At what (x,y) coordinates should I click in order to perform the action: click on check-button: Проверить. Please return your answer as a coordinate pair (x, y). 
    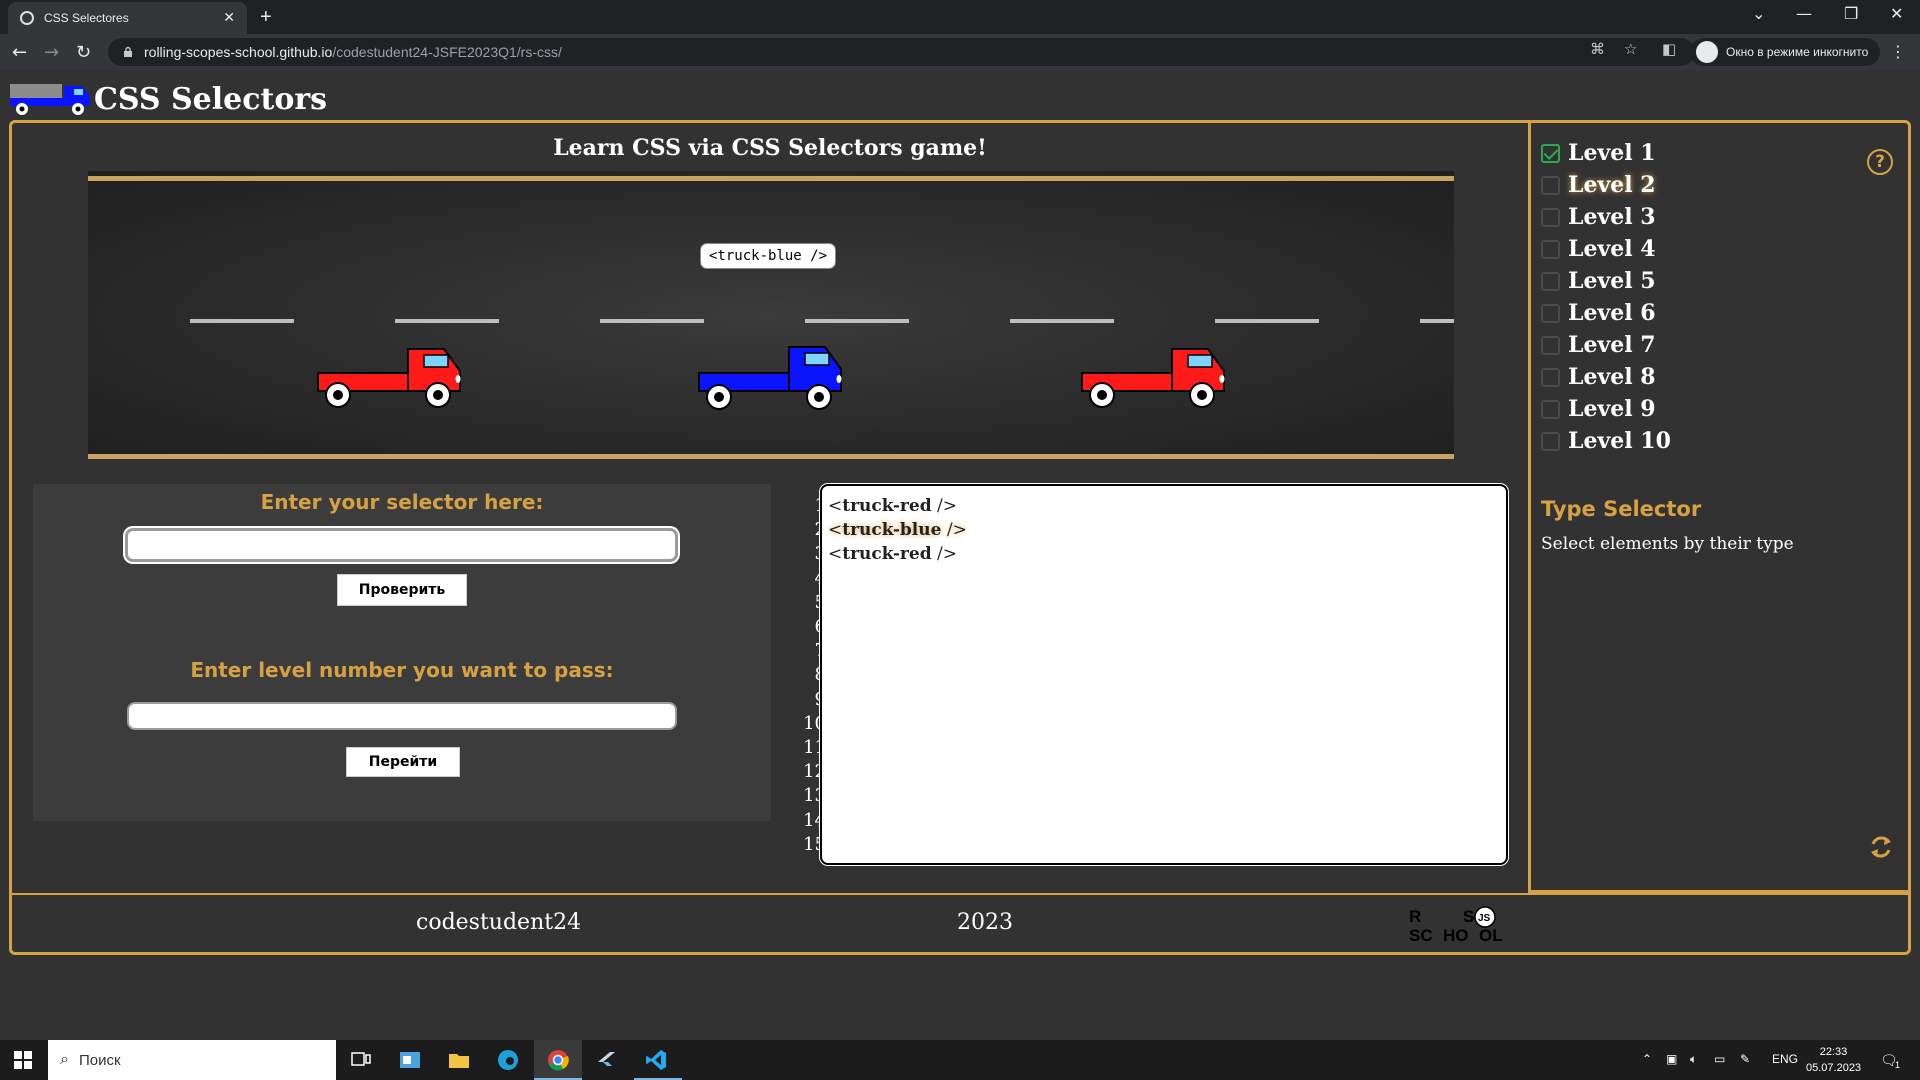
    Looking at the image, I should click on (402, 590).